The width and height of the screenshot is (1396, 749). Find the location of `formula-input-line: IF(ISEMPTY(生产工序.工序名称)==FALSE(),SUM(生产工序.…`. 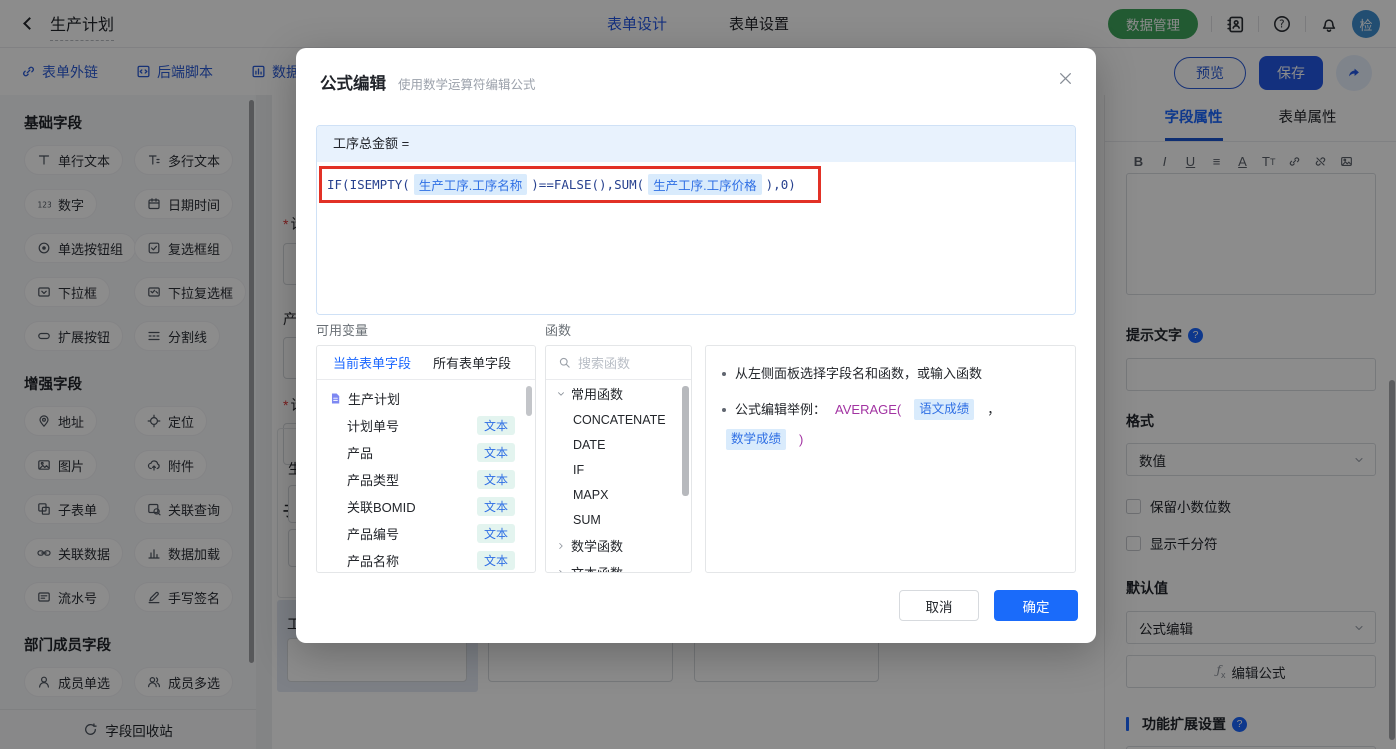

formula-input-line: IF(ISEMPTY(生产工序.工序名称)==FALSE(),SUM(生产工序.… is located at coordinates (570, 184).